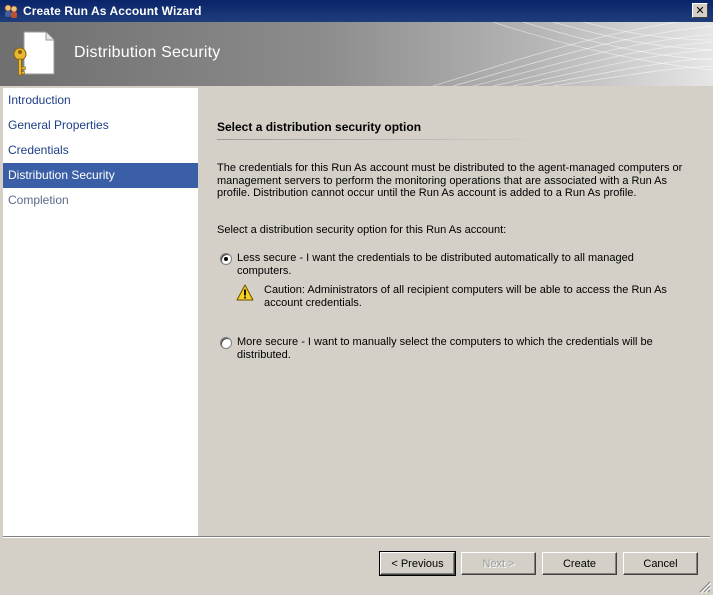 This screenshot has width=713, height=595. Describe the element at coordinates (100, 200) in the screenshot. I see `nav-item-completion: Completion` at that location.